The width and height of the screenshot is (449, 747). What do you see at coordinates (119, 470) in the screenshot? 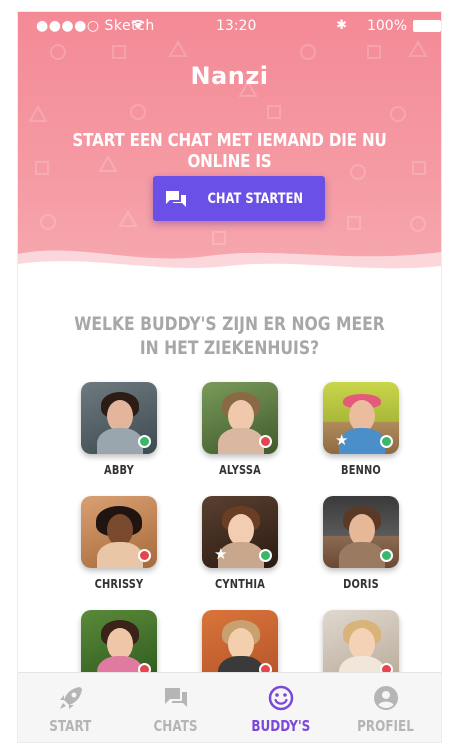
I see `buddy-name: ABBY` at bounding box center [119, 470].